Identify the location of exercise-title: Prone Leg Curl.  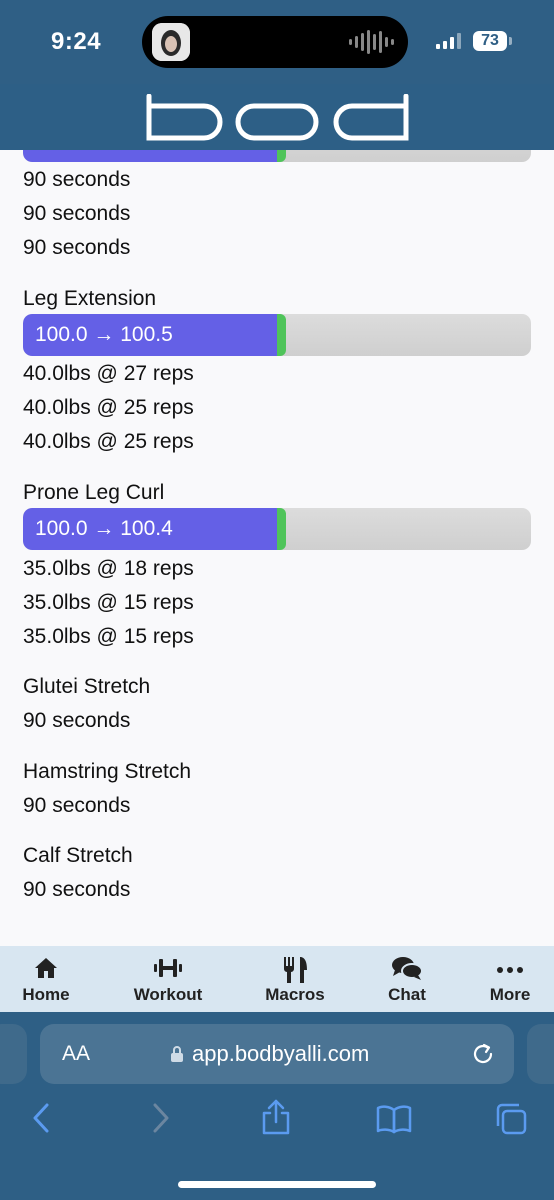
(94, 492).